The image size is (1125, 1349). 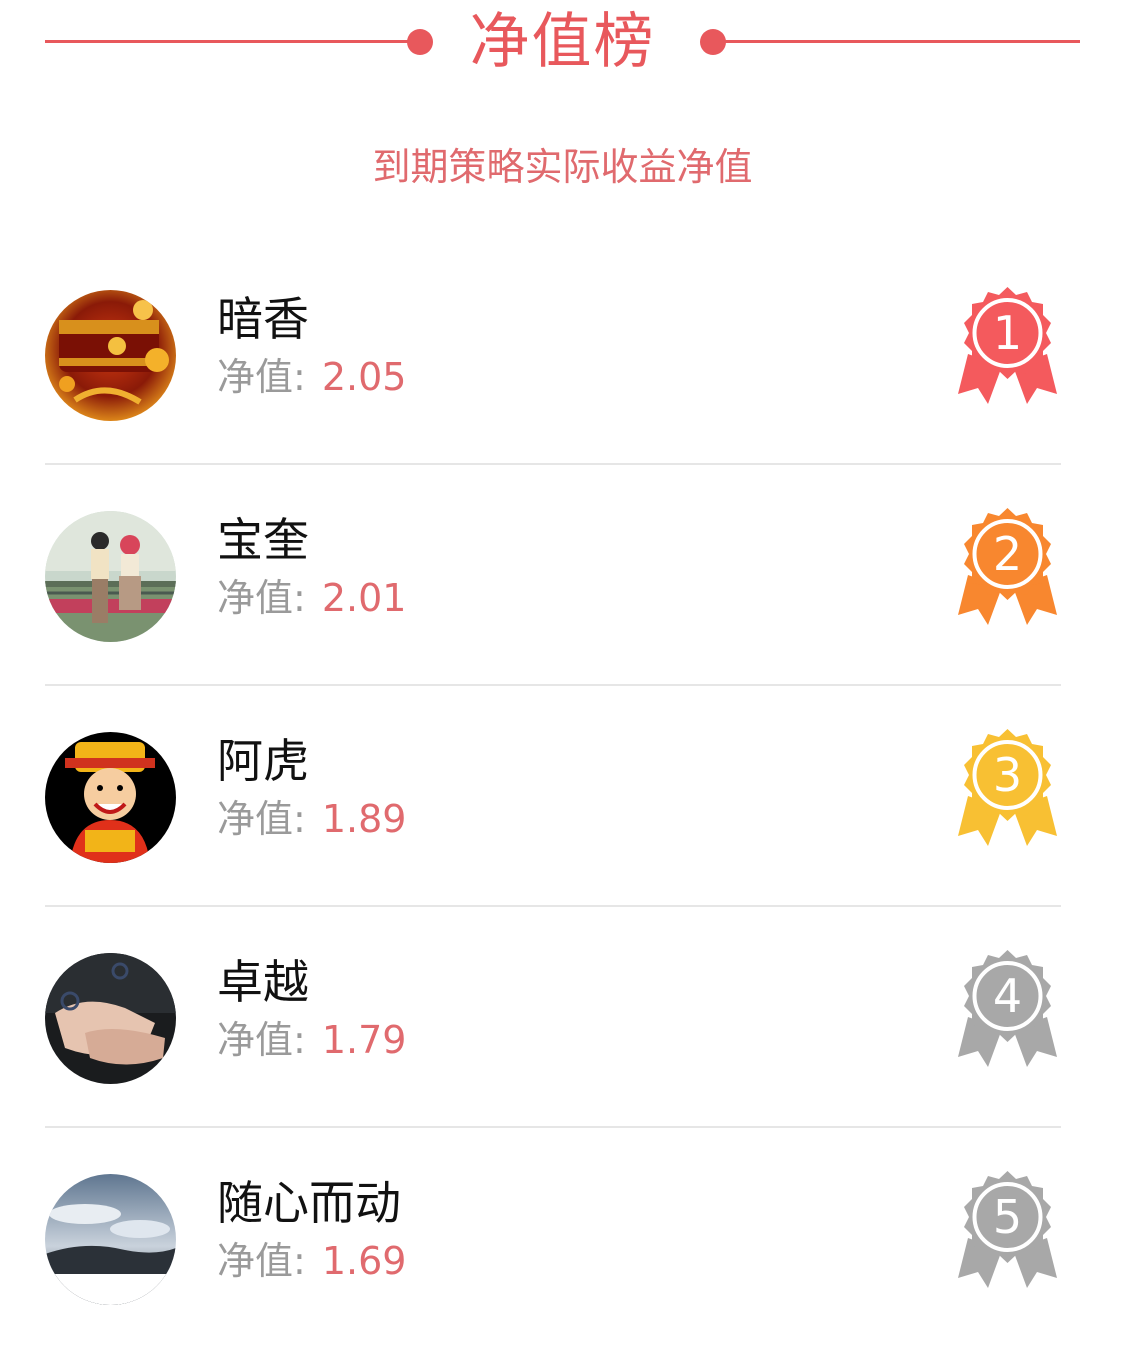 I want to click on net-value: 1.69, so click(x=364, y=1261).